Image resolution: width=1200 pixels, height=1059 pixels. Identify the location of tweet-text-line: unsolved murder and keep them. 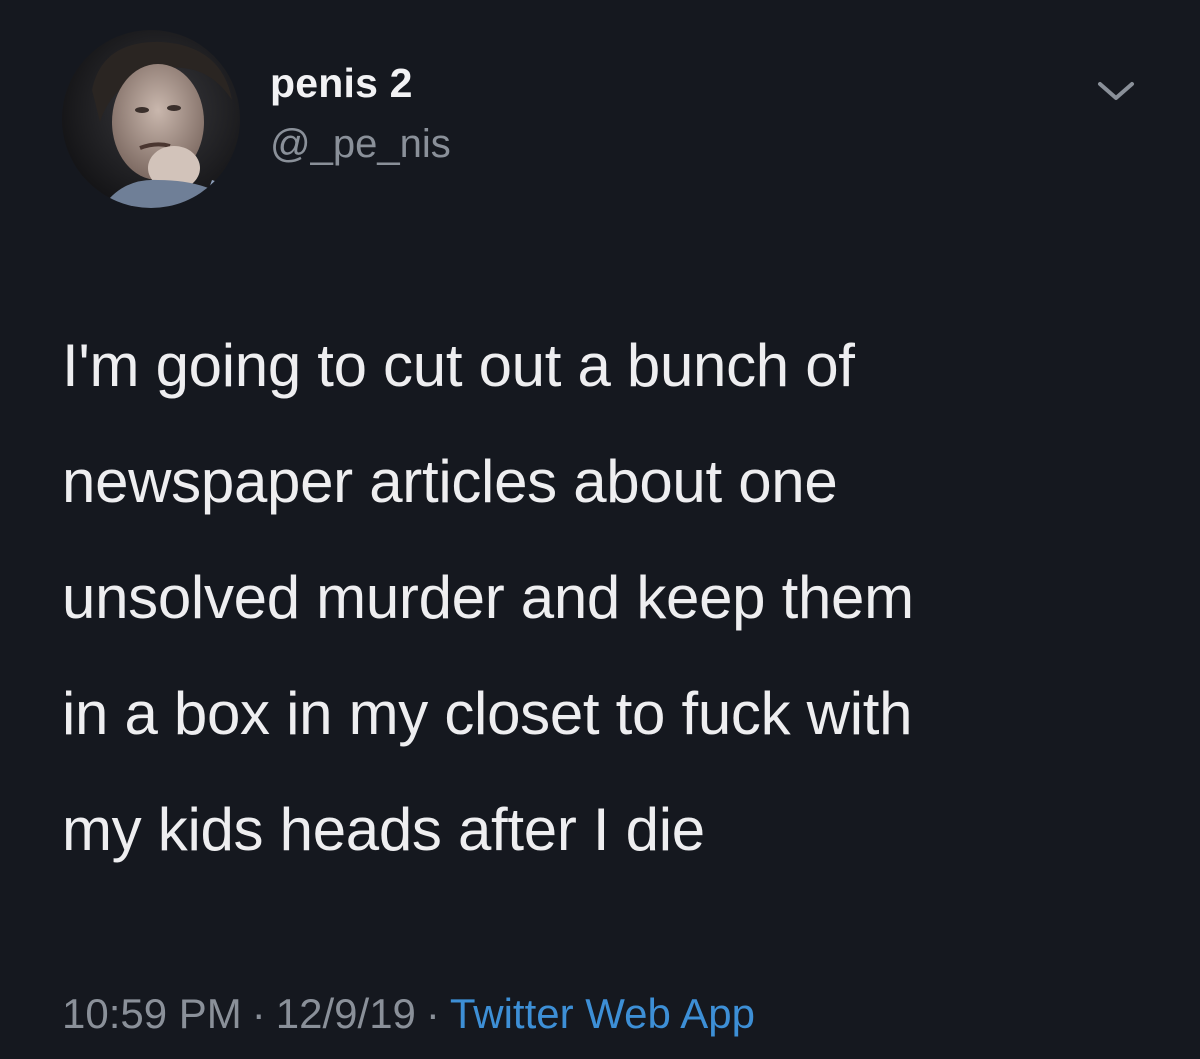
(488, 597).